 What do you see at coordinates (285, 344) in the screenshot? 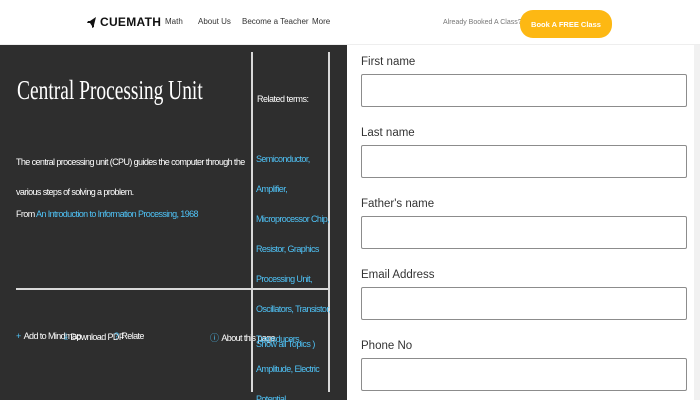
I see `show-all-topics-link: Show all Topics )` at bounding box center [285, 344].